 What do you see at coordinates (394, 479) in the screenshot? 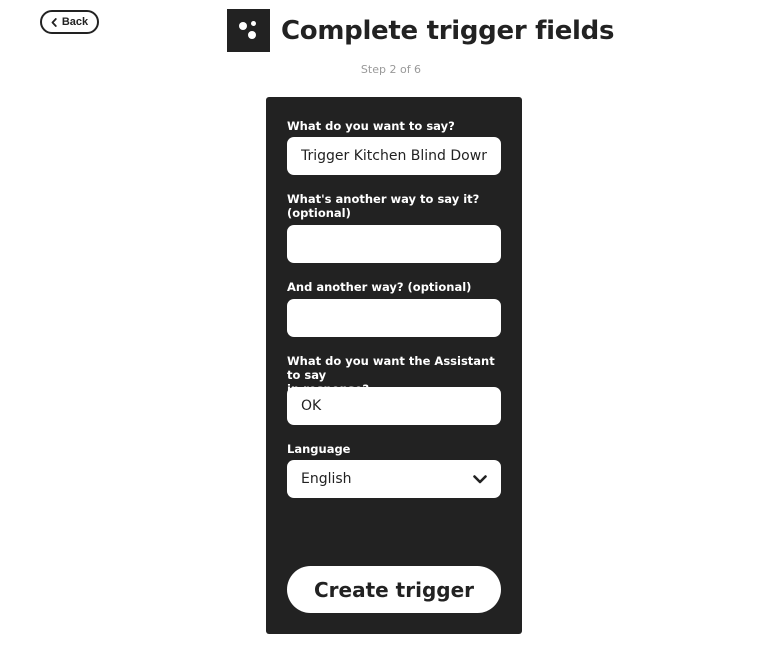
I see `language-select: English` at bounding box center [394, 479].